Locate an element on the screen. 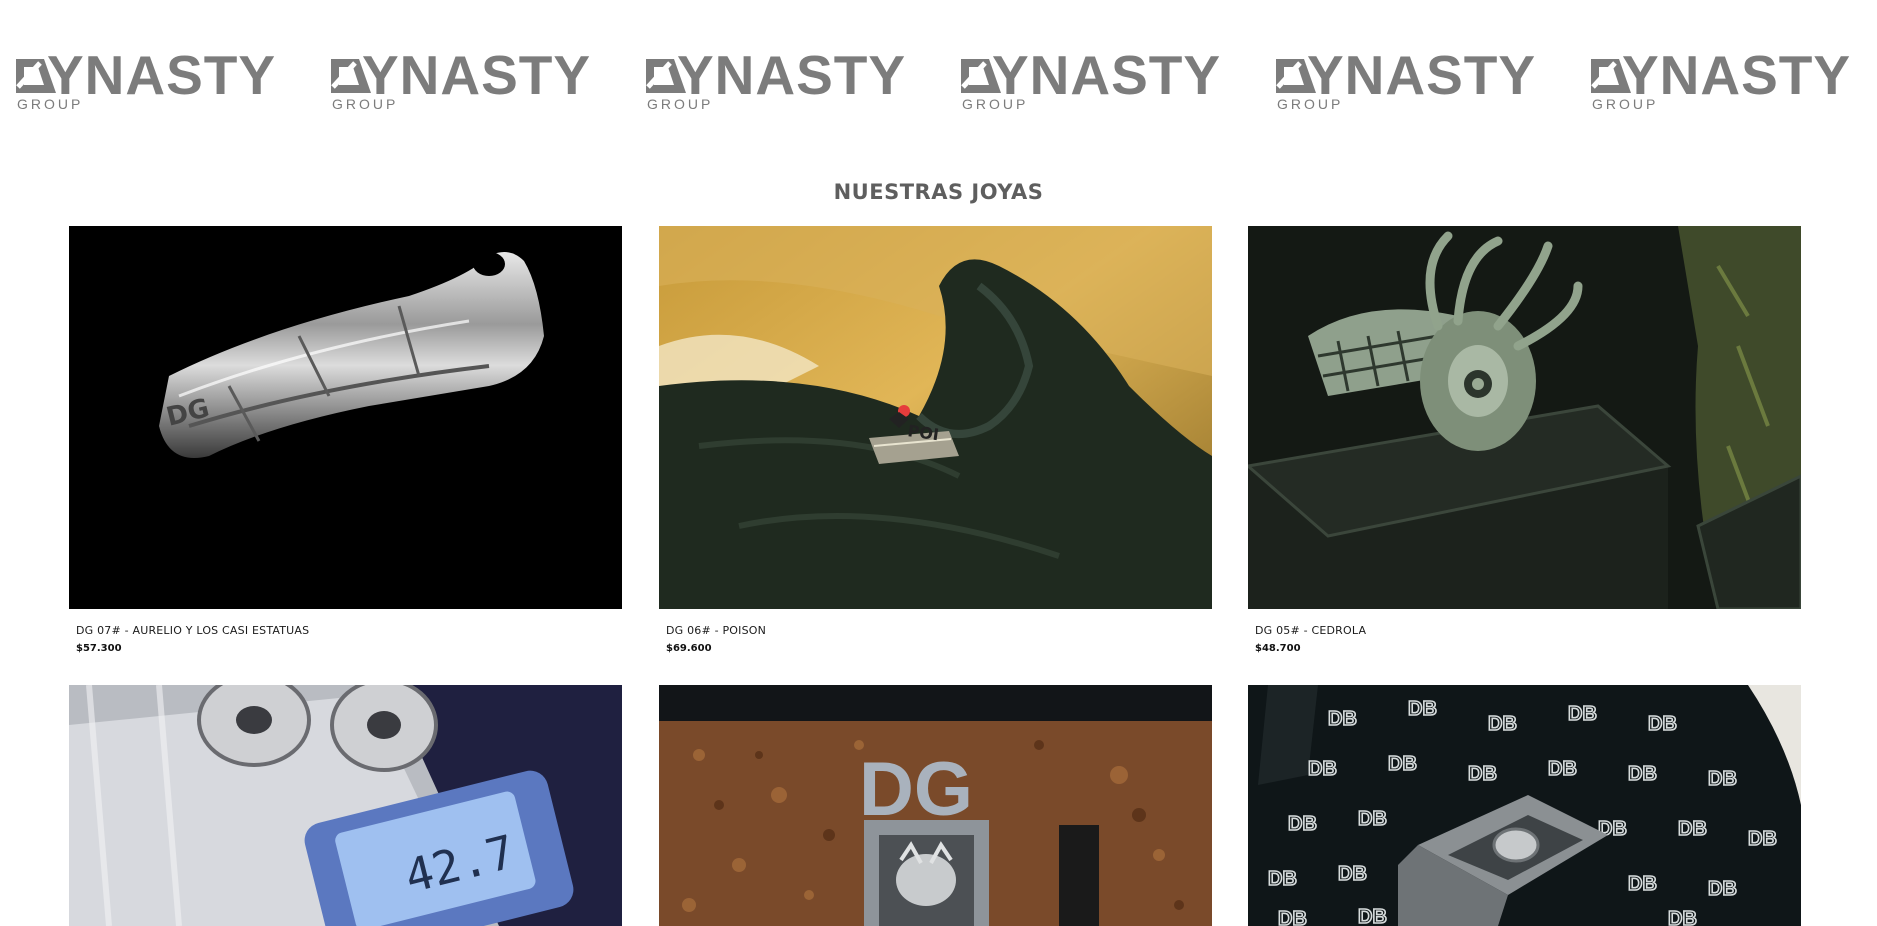  product-price: $69.600 is located at coordinates (689, 648).